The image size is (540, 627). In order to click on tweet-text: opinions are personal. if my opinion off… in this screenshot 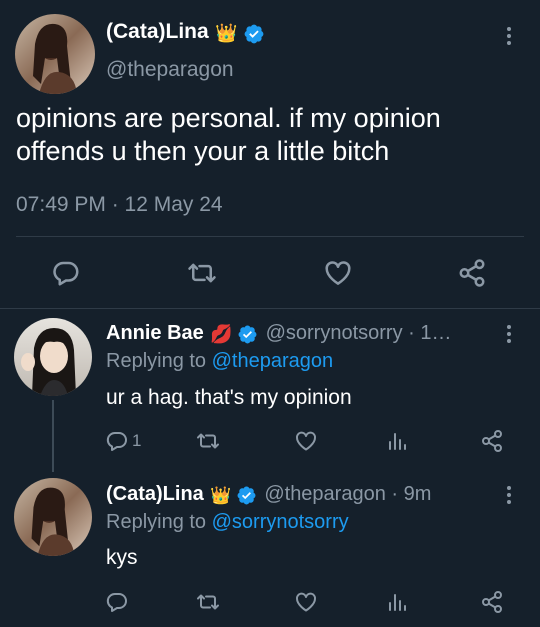, I will do `click(228, 134)`.